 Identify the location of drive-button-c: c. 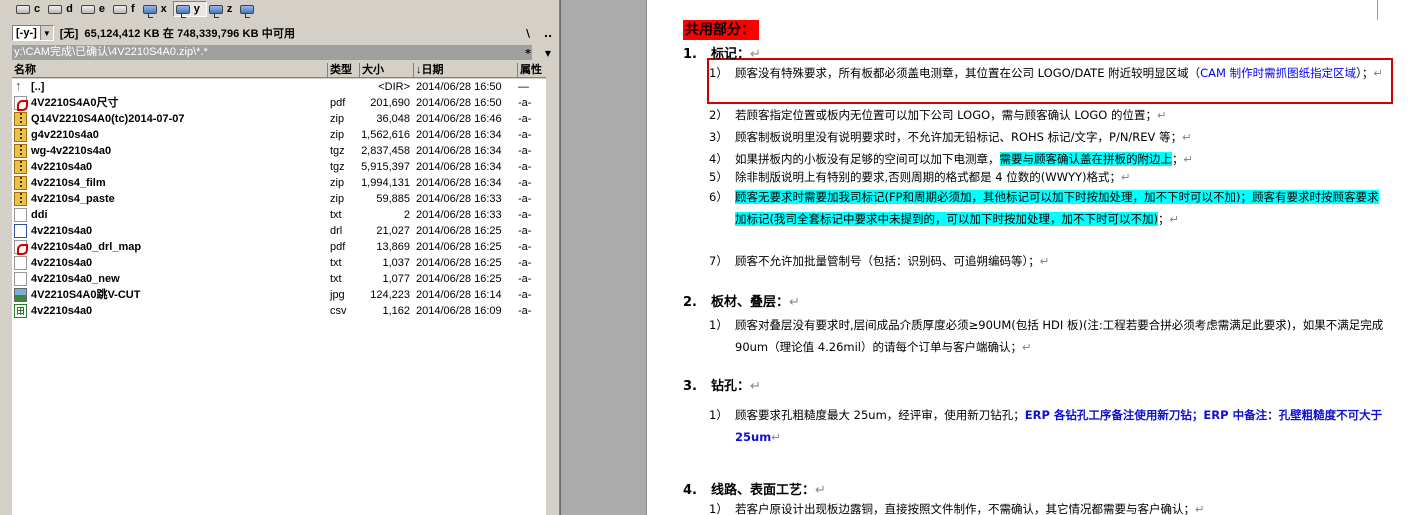
(30, 9).